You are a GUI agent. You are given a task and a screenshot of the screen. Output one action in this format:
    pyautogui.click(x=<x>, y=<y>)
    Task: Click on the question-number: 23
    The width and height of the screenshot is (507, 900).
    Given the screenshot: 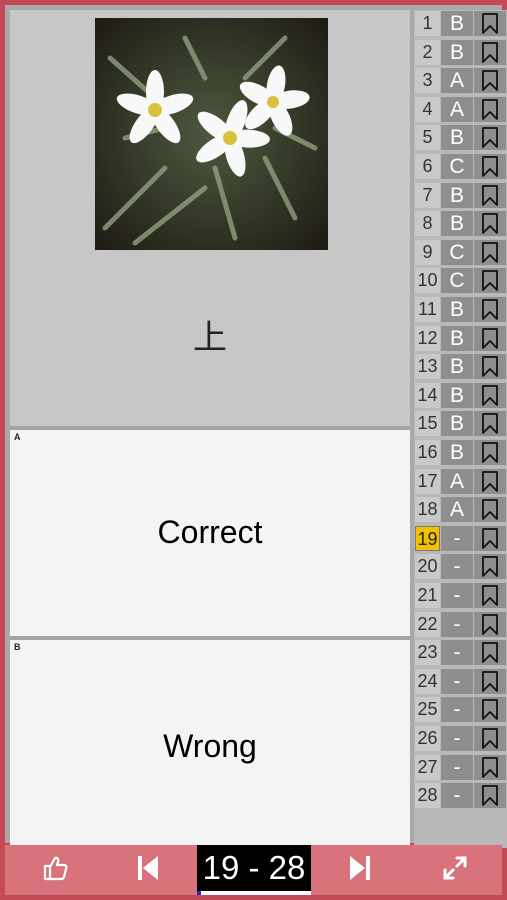 What is the action you would take?
    pyautogui.click(x=427, y=653)
    